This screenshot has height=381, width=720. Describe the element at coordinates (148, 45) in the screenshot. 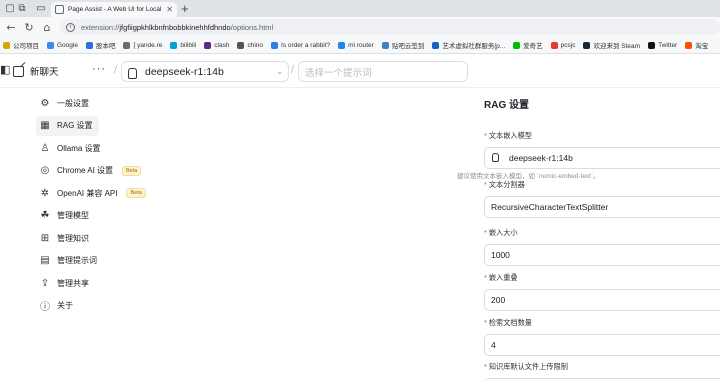

I see `bookmark-label: [ yande.re` at that location.